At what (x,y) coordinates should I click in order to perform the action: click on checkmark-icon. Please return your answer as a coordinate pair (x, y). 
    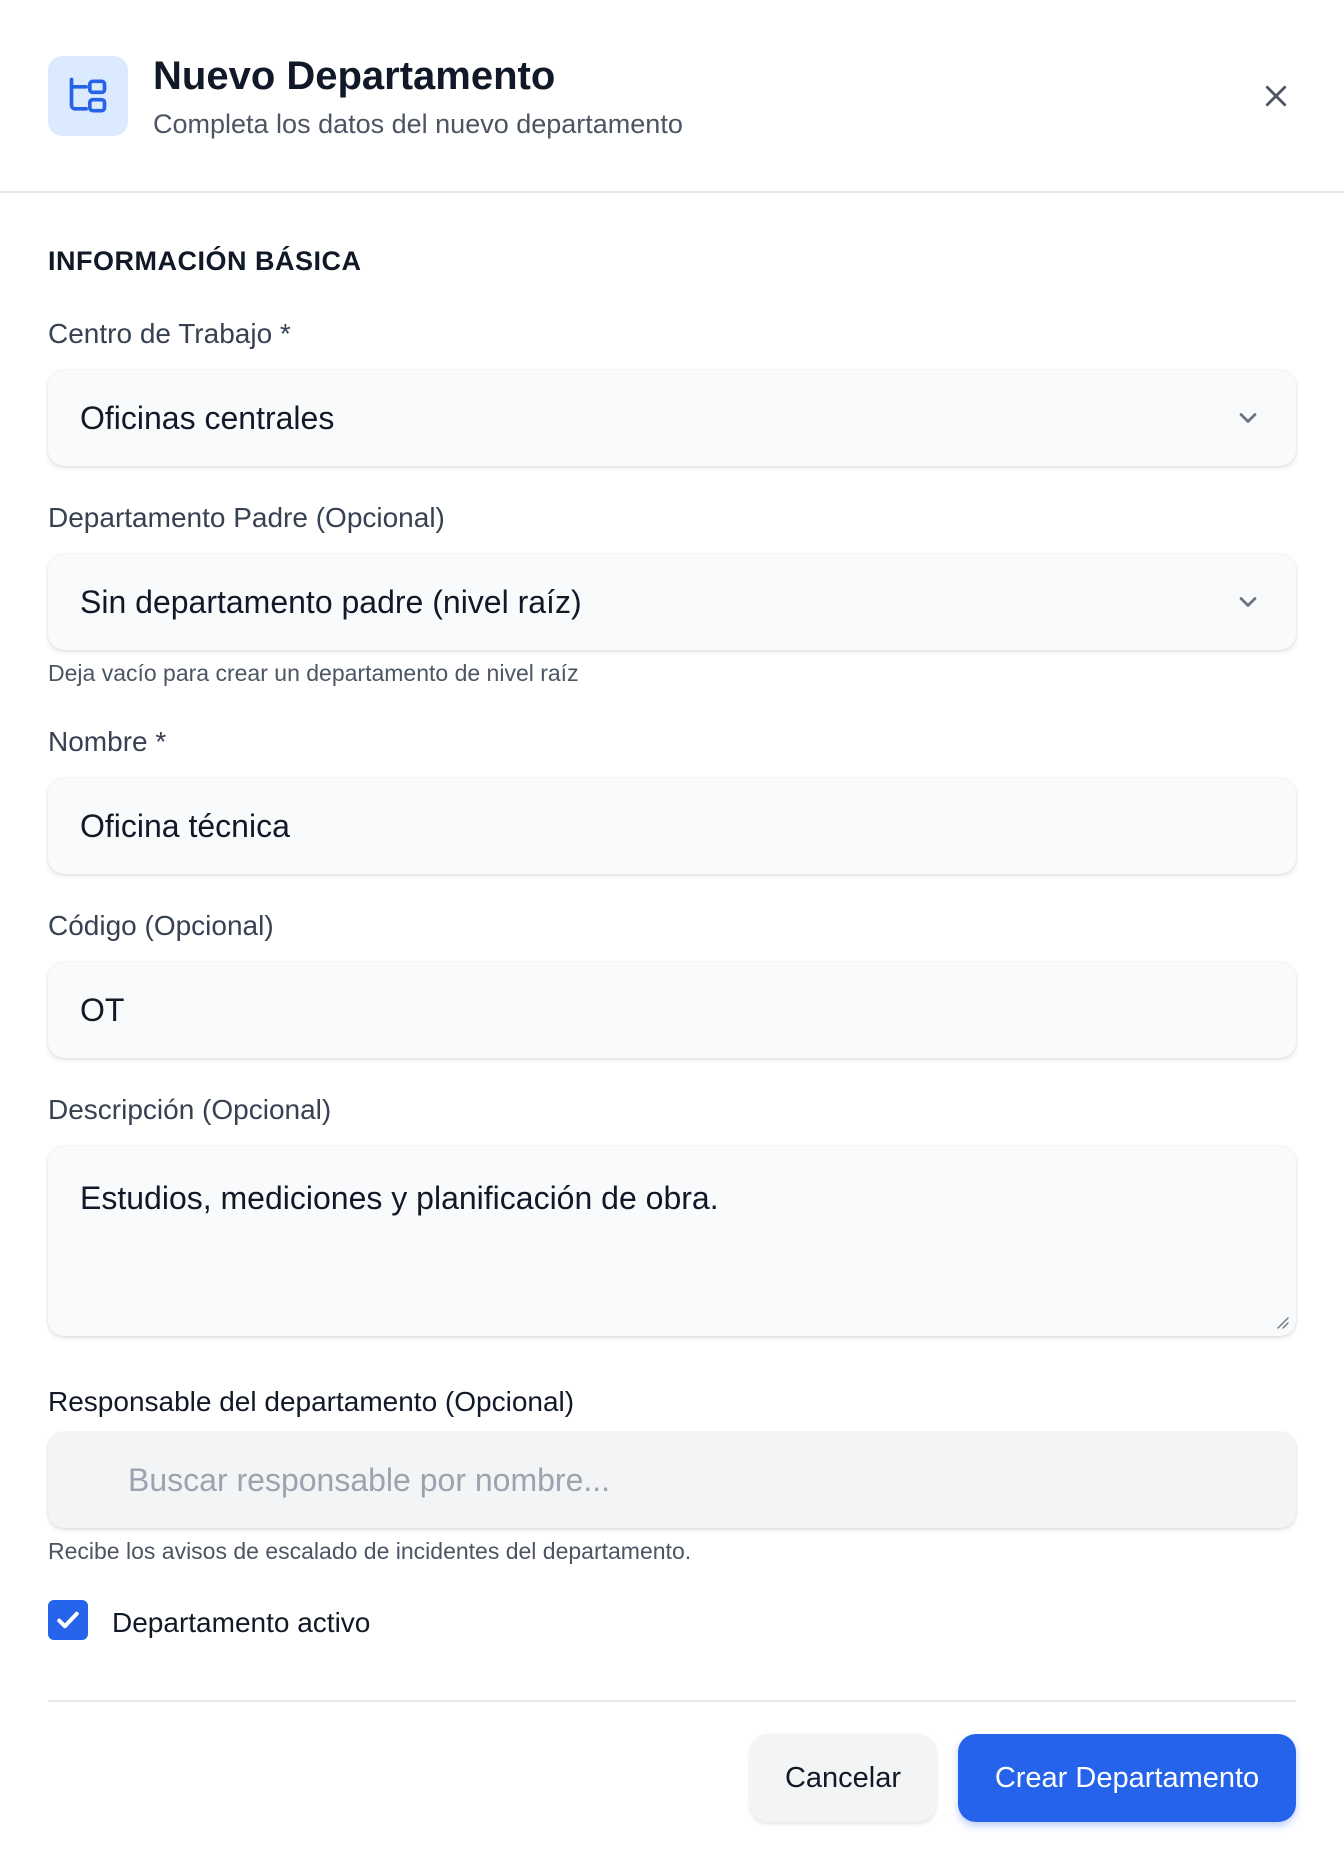
    Looking at the image, I should click on (68, 1620).